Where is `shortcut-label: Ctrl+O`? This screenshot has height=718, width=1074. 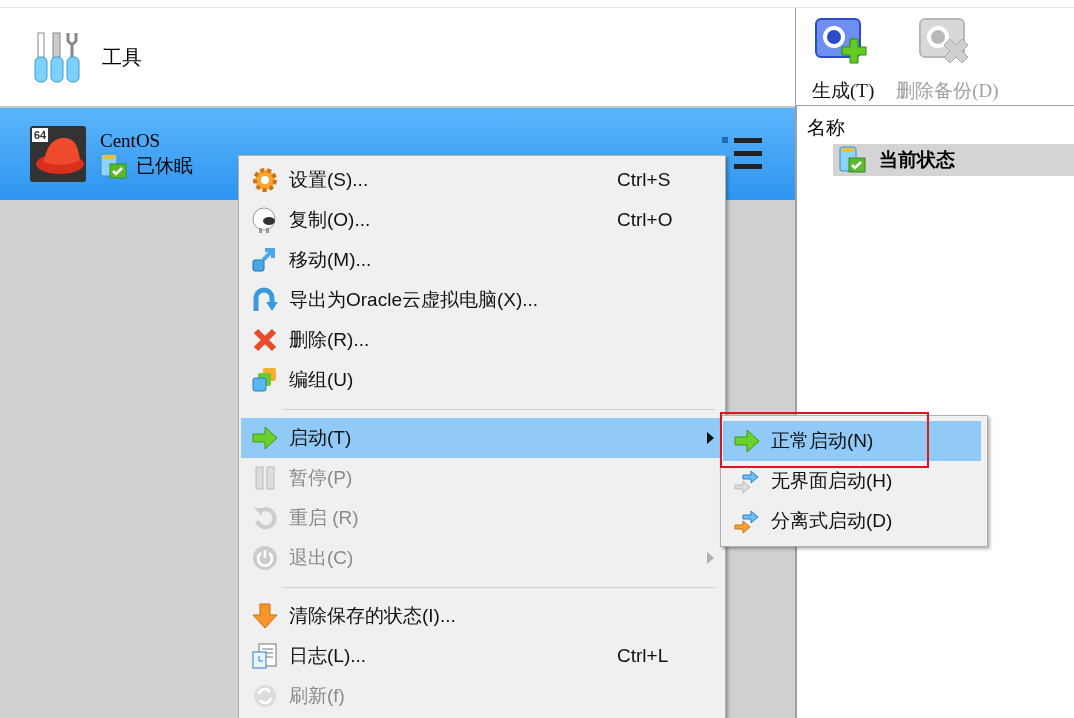 shortcut-label: Ctrl+O is located at coordinates (645, 219).